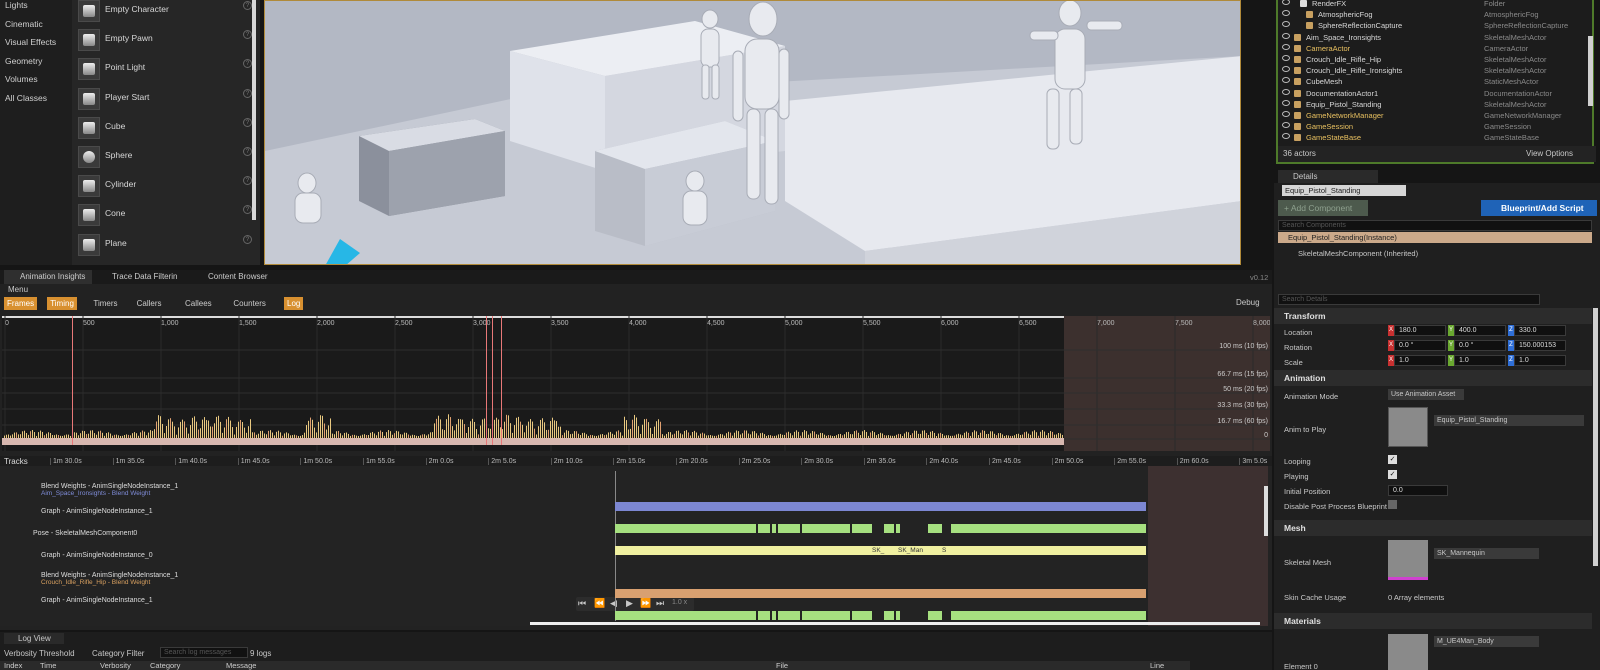 Image resolution: width=1600 pixels, height=670 pixels. Describe the element at coordinates (1358, 253) in the screenshot. I see `component-row: SkeletalMeshComponent (Inherited)` at that location.